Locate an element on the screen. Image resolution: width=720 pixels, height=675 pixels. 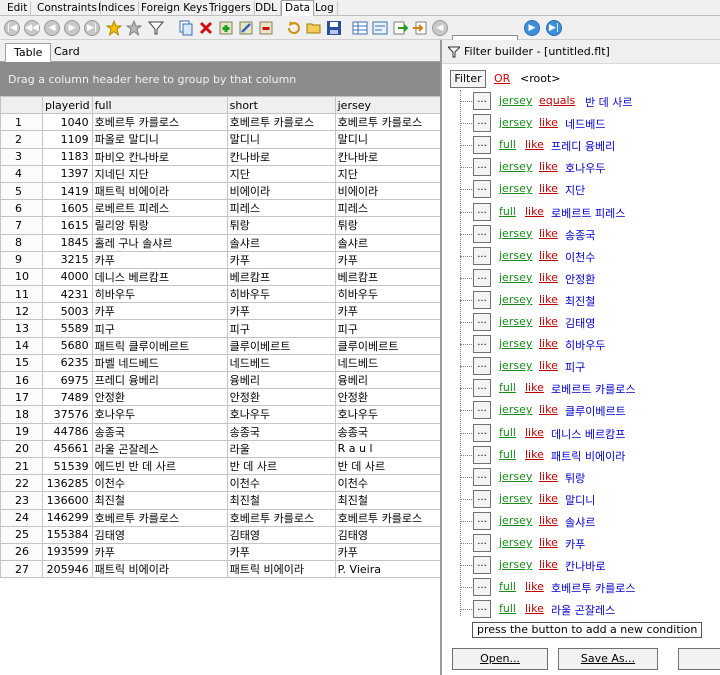
full-cell: 홀레 구나 솔샤르 is located at coordinates (159, 242).